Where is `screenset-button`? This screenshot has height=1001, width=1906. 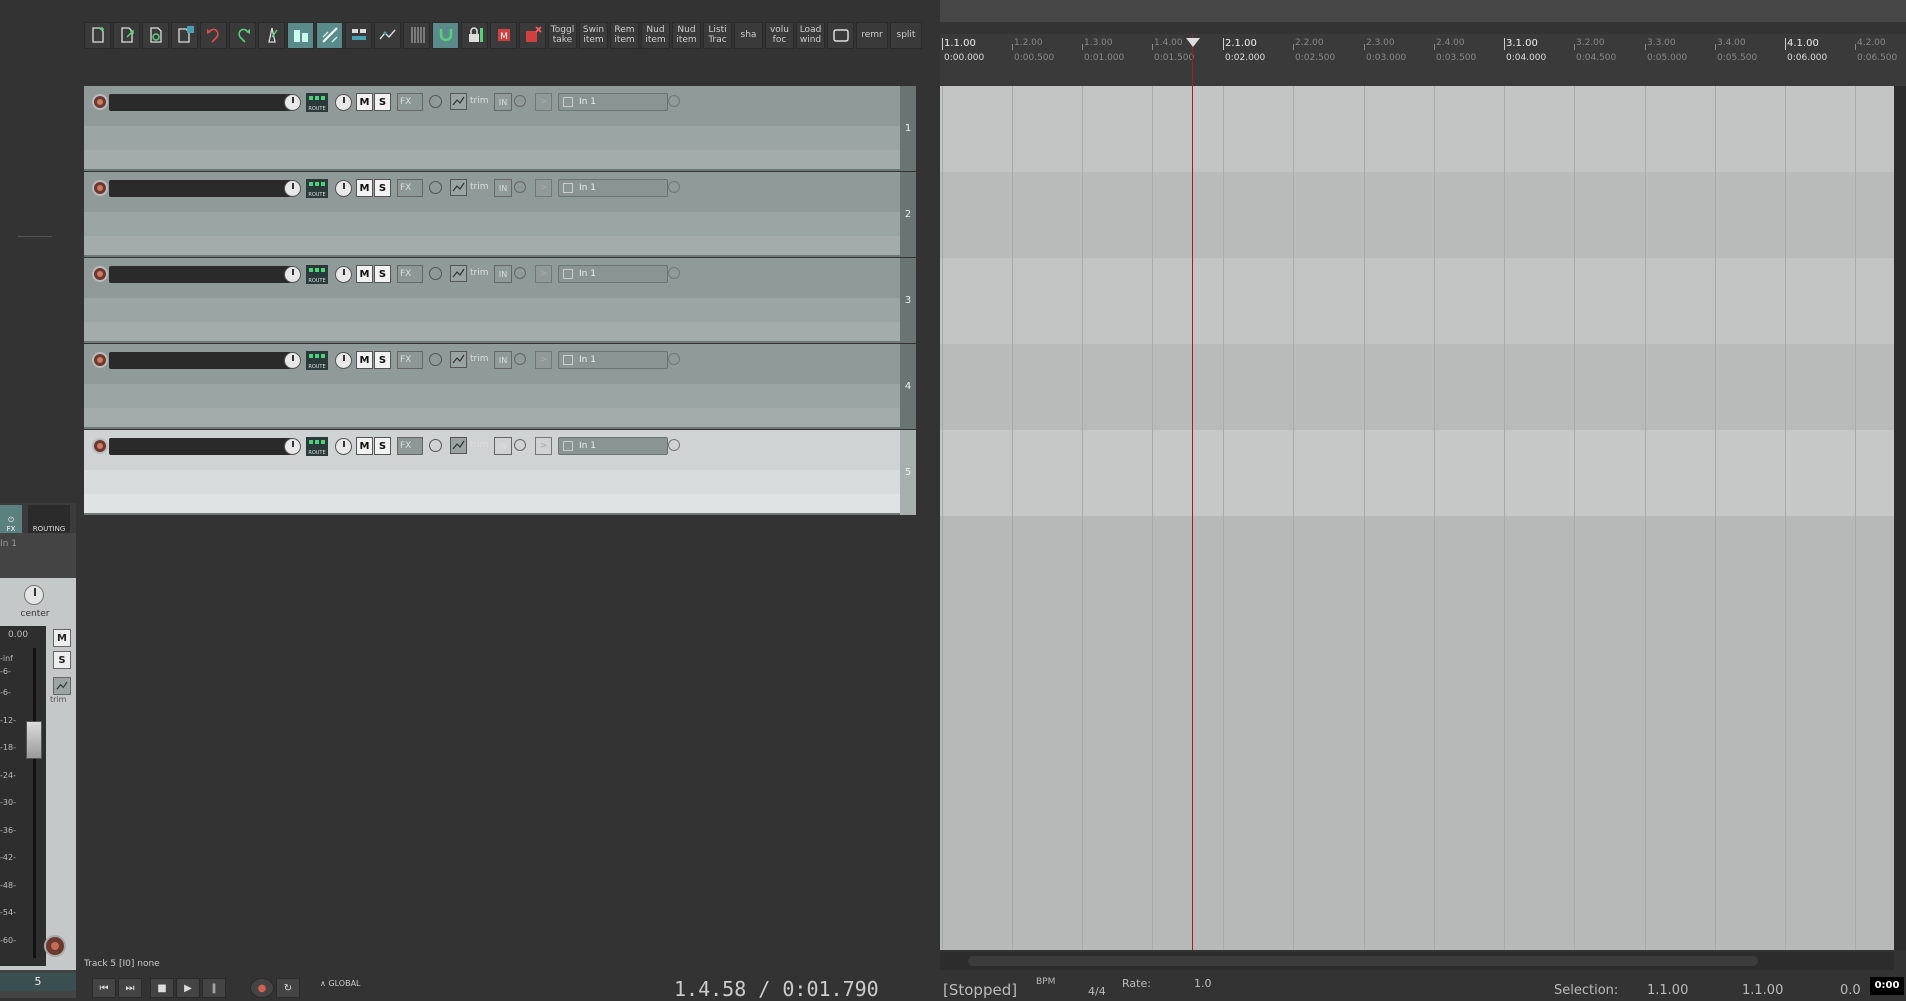
screenset-button is located at coordinates (840, 35).